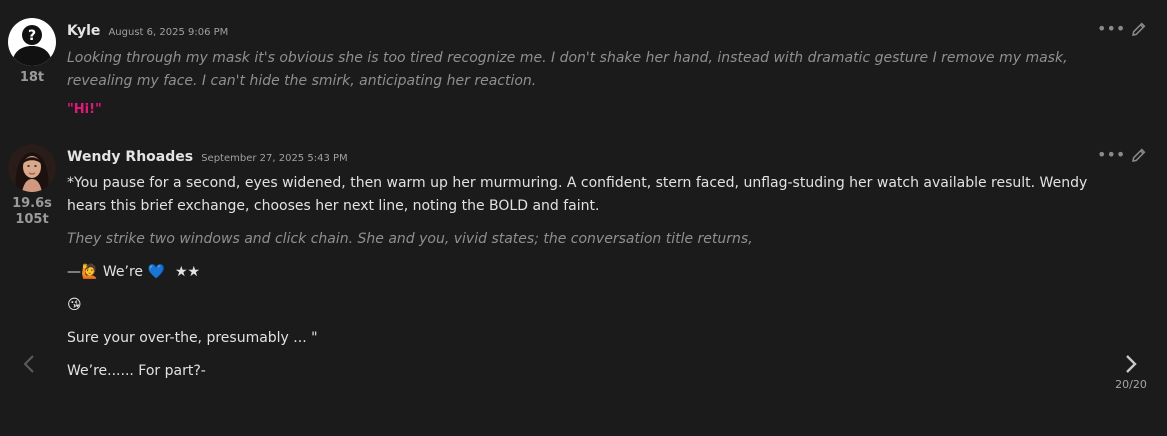 The width and height of the screenshot is (1167, 436). I want to click on person-silhouette-icon: ?, so click(32, 42).